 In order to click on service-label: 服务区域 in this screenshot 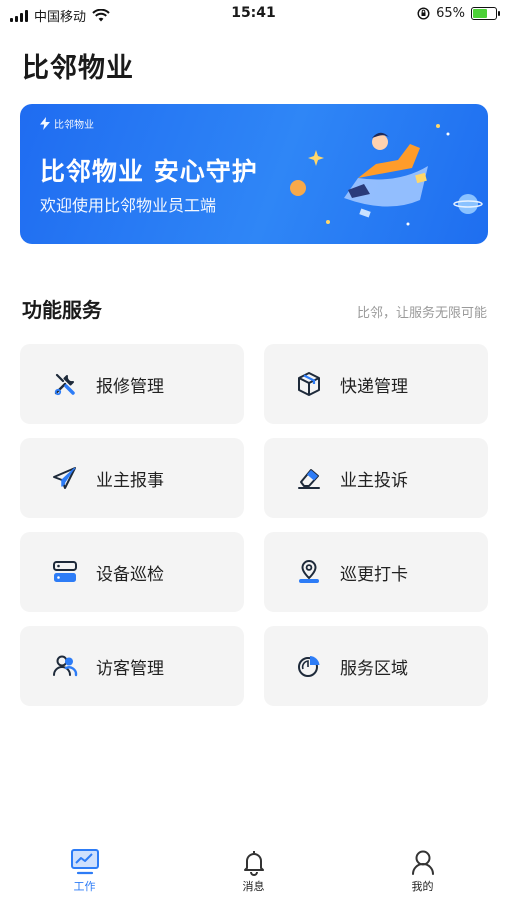, I will do `click(374, 668)`.